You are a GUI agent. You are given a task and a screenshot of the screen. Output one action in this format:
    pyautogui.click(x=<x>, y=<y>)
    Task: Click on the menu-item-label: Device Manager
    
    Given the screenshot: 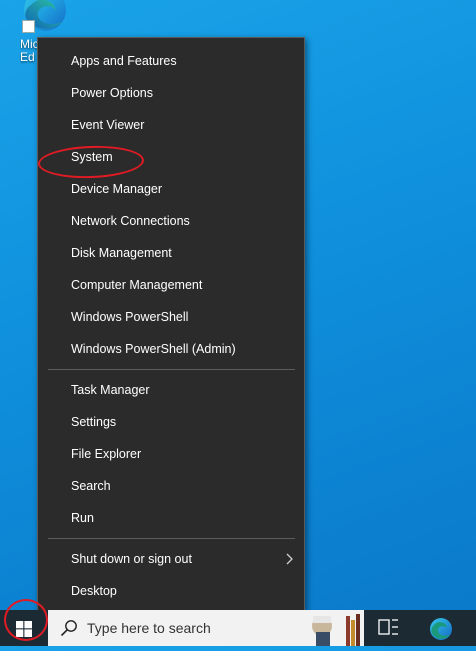 What is the action you would take?
    pyautogui.click(x=117, y=189)
    